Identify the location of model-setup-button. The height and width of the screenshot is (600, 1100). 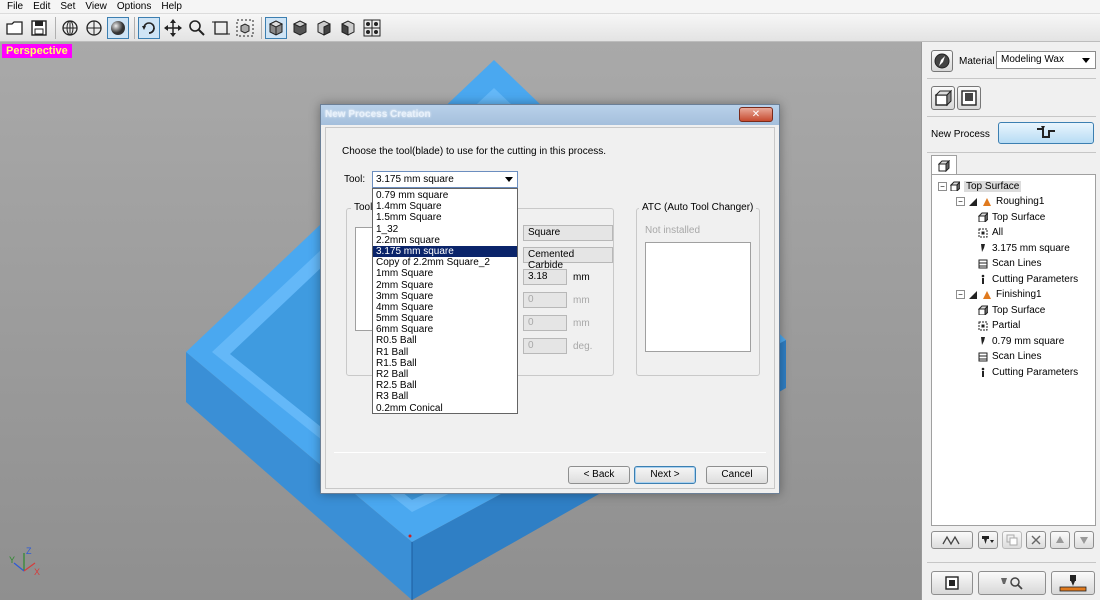
(943, 98).